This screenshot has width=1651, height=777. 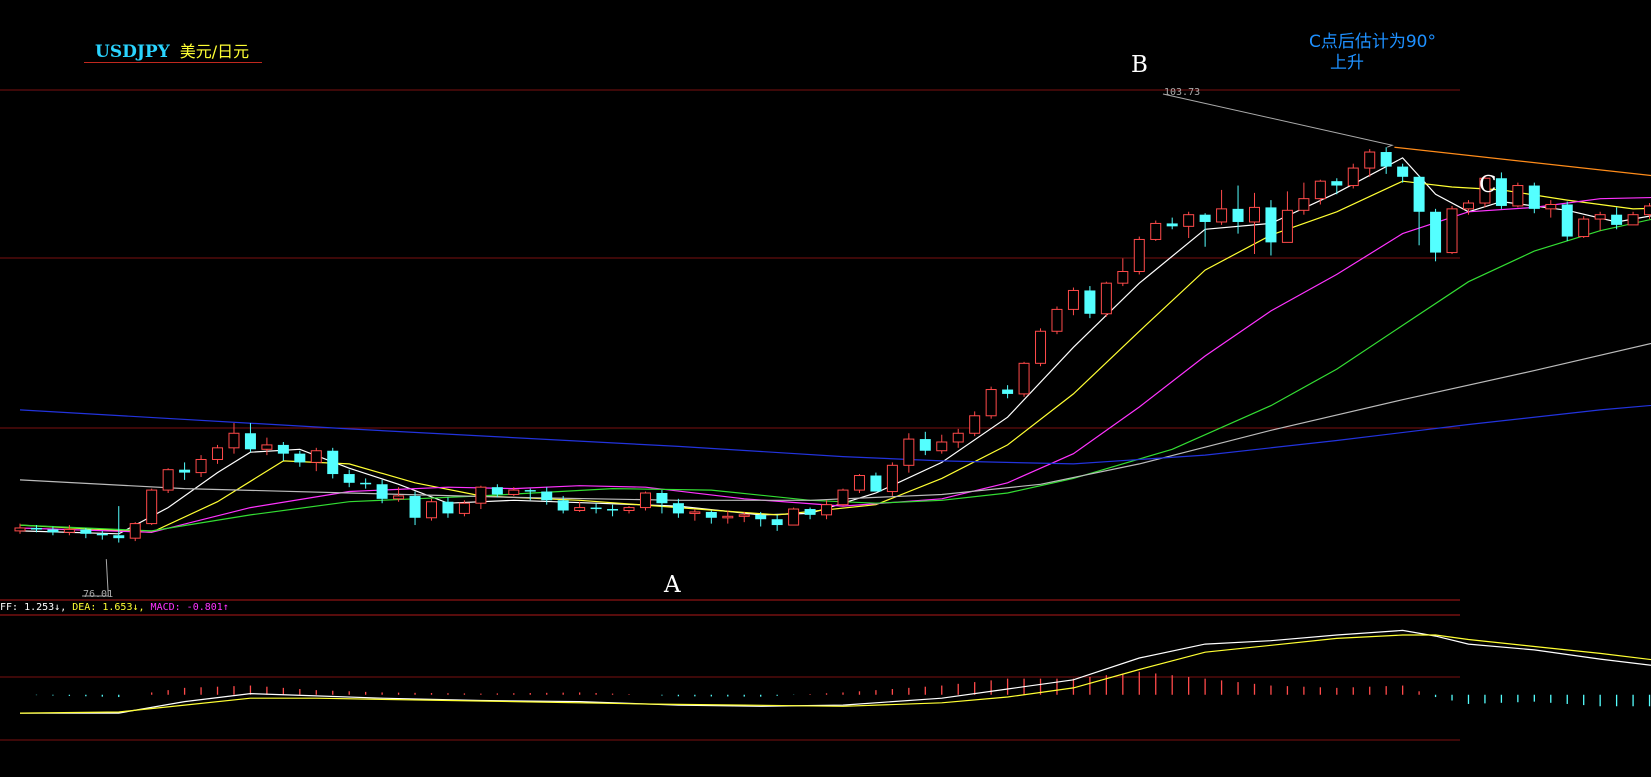 I want to click on macd-macd-value: MACD: -0.801↑, so click(x=189, y=607).